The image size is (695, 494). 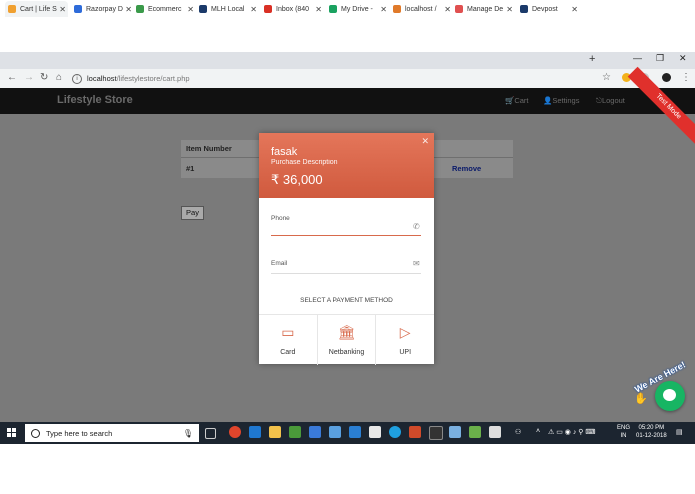 I want to click on vscode-taskbar-icon, so click(x=355, y=432).